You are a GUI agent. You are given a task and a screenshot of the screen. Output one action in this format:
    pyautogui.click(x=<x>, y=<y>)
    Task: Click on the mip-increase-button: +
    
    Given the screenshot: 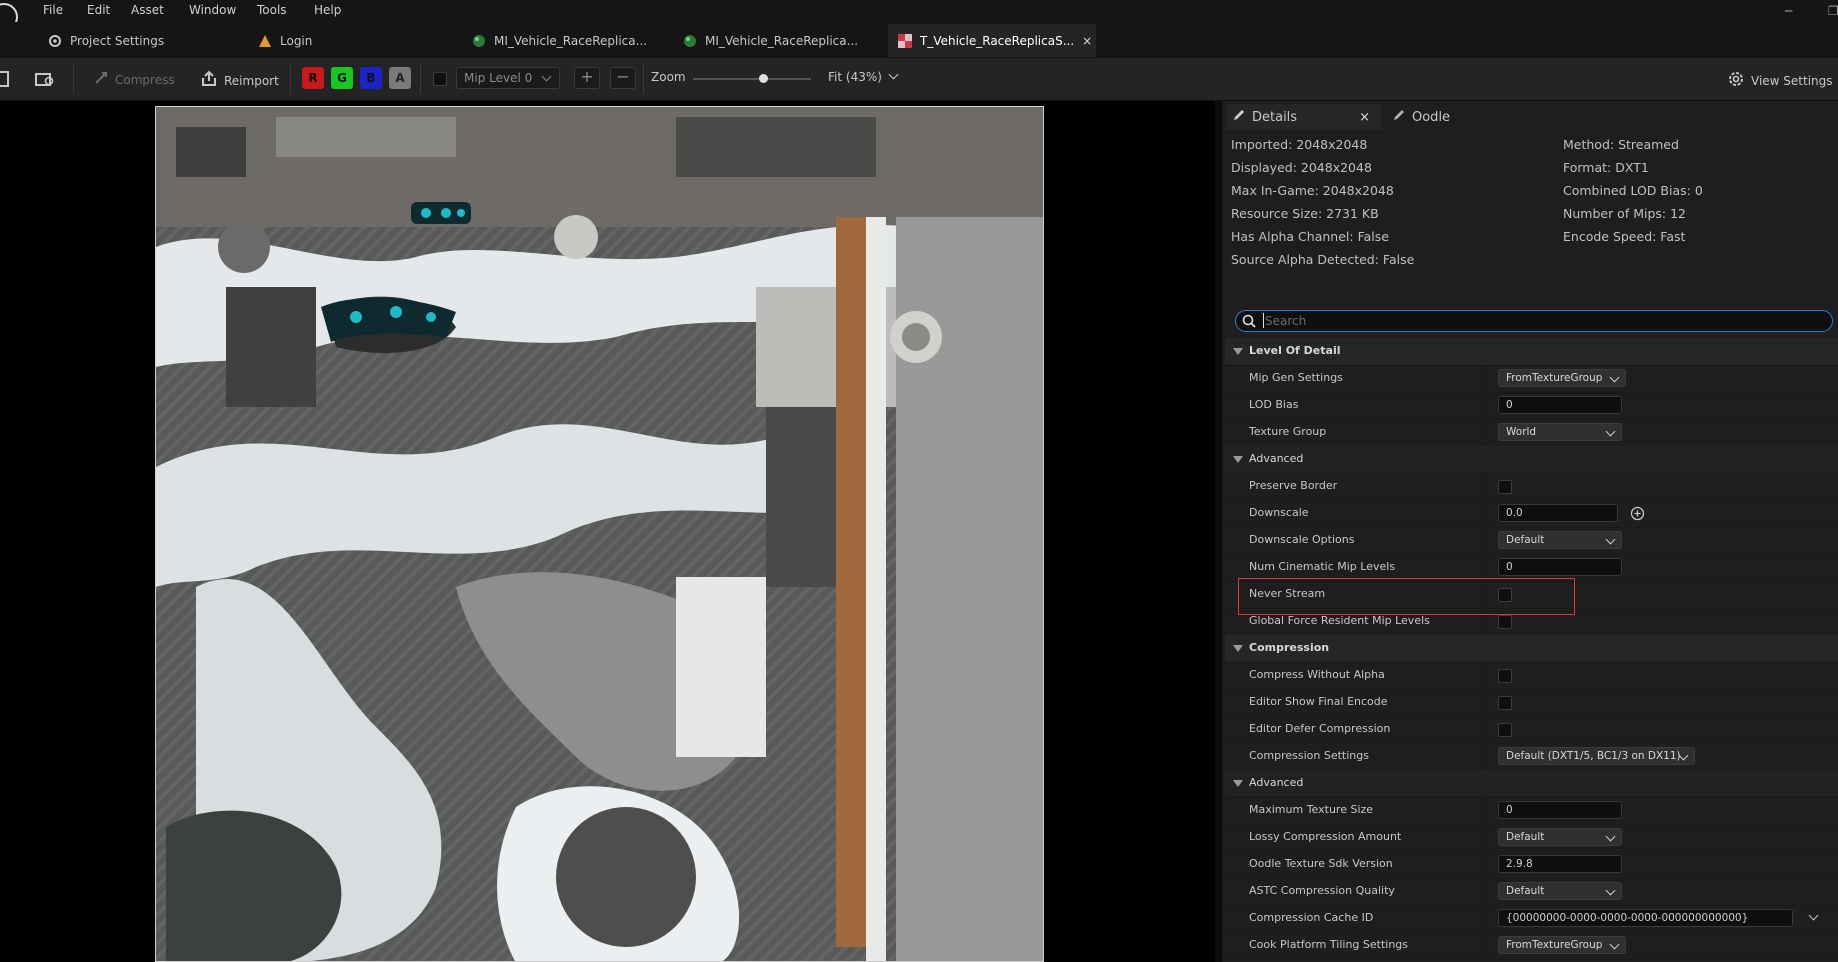 What is the action you would take?
    pyautogui.click(x=587, y=78)
    